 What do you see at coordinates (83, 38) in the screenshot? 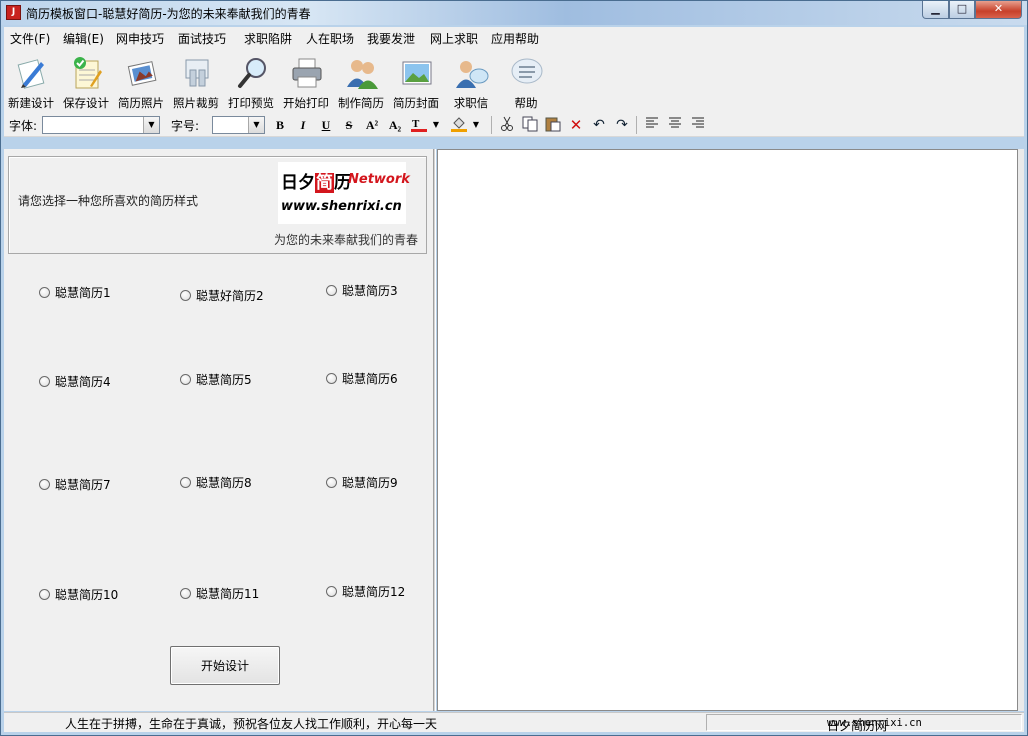
I see `menu-edit: 编辑(E)` at bounding box center [83, 38].